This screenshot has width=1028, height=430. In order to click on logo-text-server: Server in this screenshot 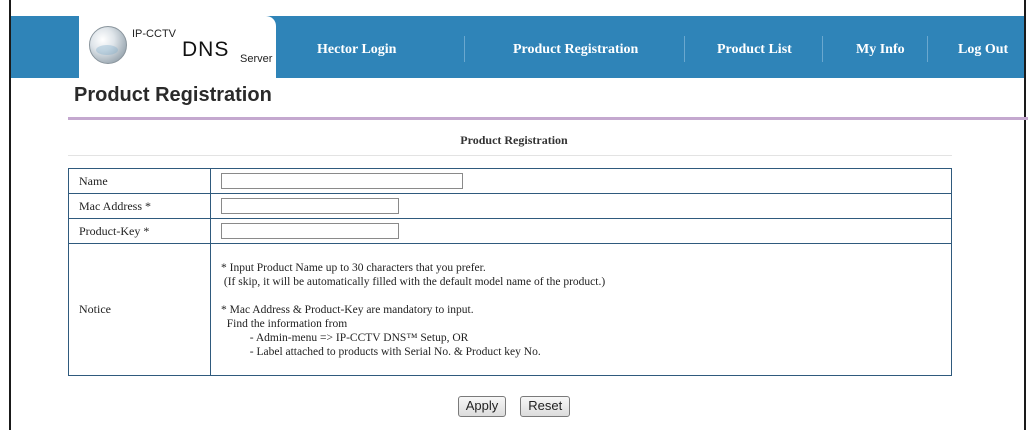, I will do `click(256, 59)`.